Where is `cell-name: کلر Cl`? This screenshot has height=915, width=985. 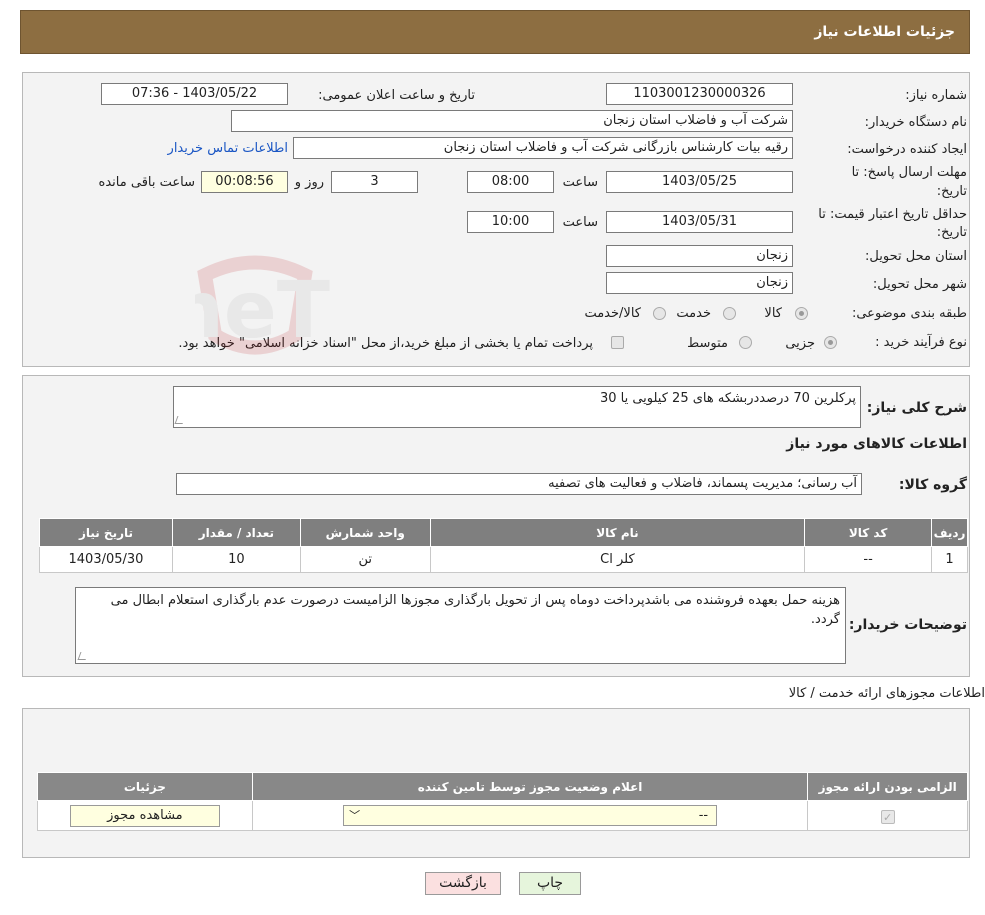 cell-name: کلر Cl is located at coordinates (617, 559).